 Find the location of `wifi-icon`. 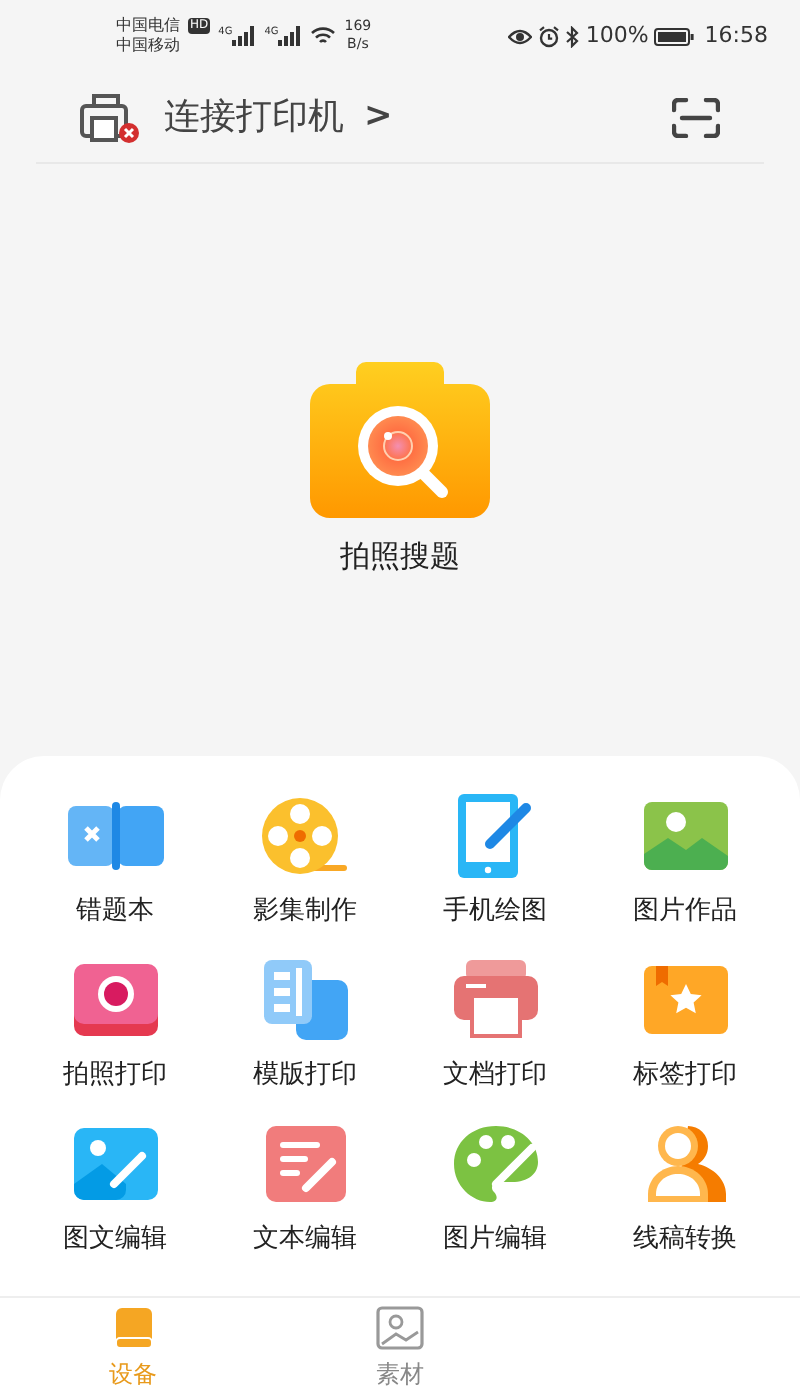

wifi-icon is located at coordinates (323, 36).